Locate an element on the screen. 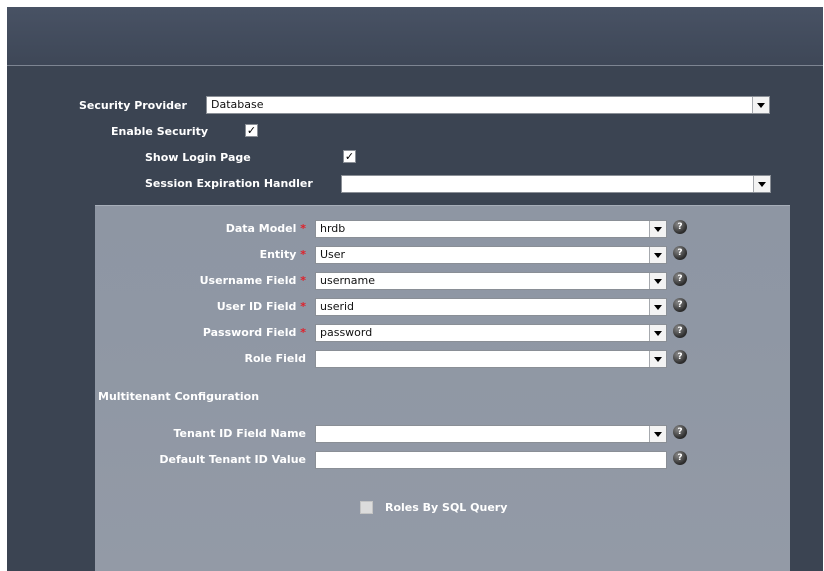  entity-select: User is located at coordinates (491, 255).